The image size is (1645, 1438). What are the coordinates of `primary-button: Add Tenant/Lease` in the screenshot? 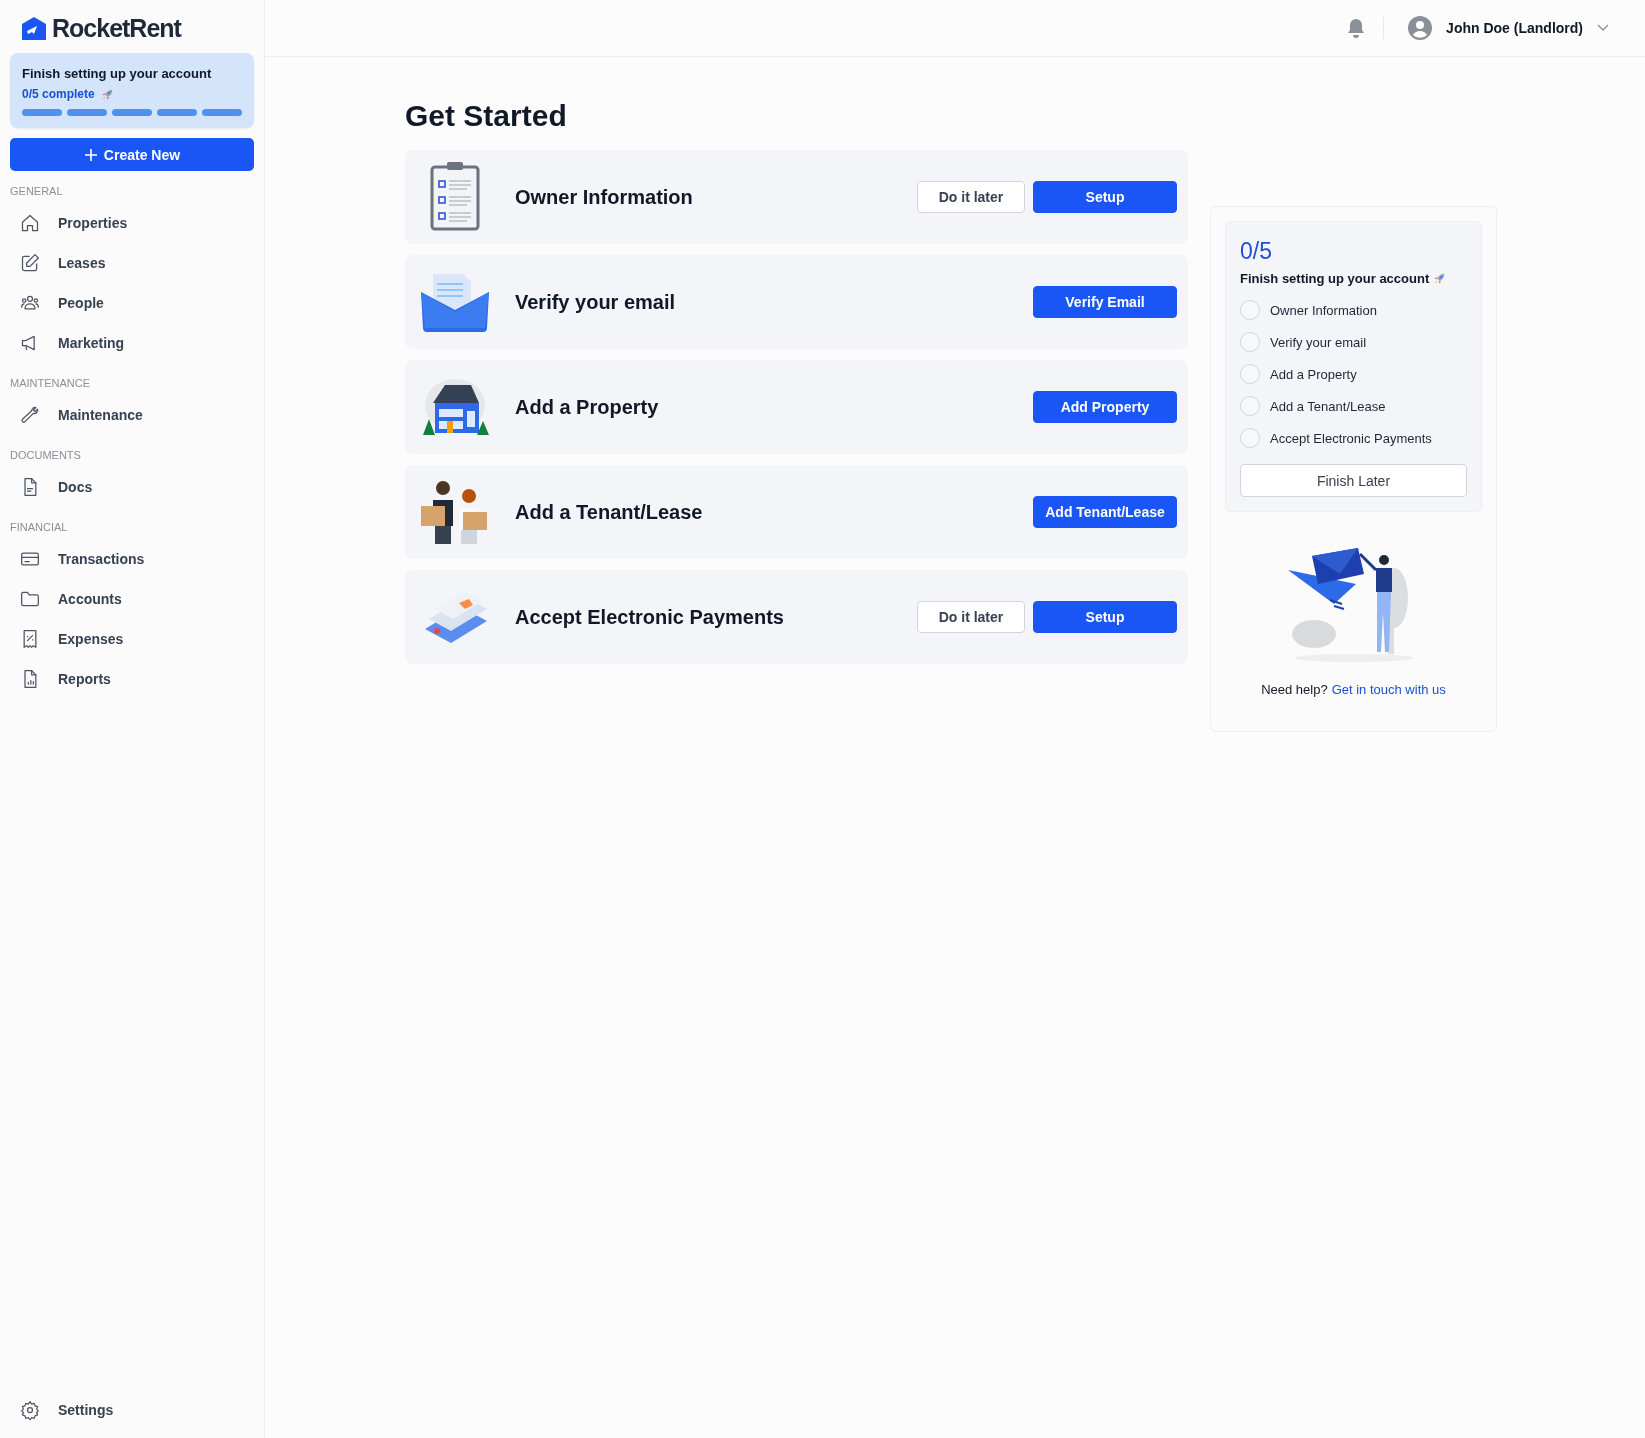 It's located at (1105, 512).